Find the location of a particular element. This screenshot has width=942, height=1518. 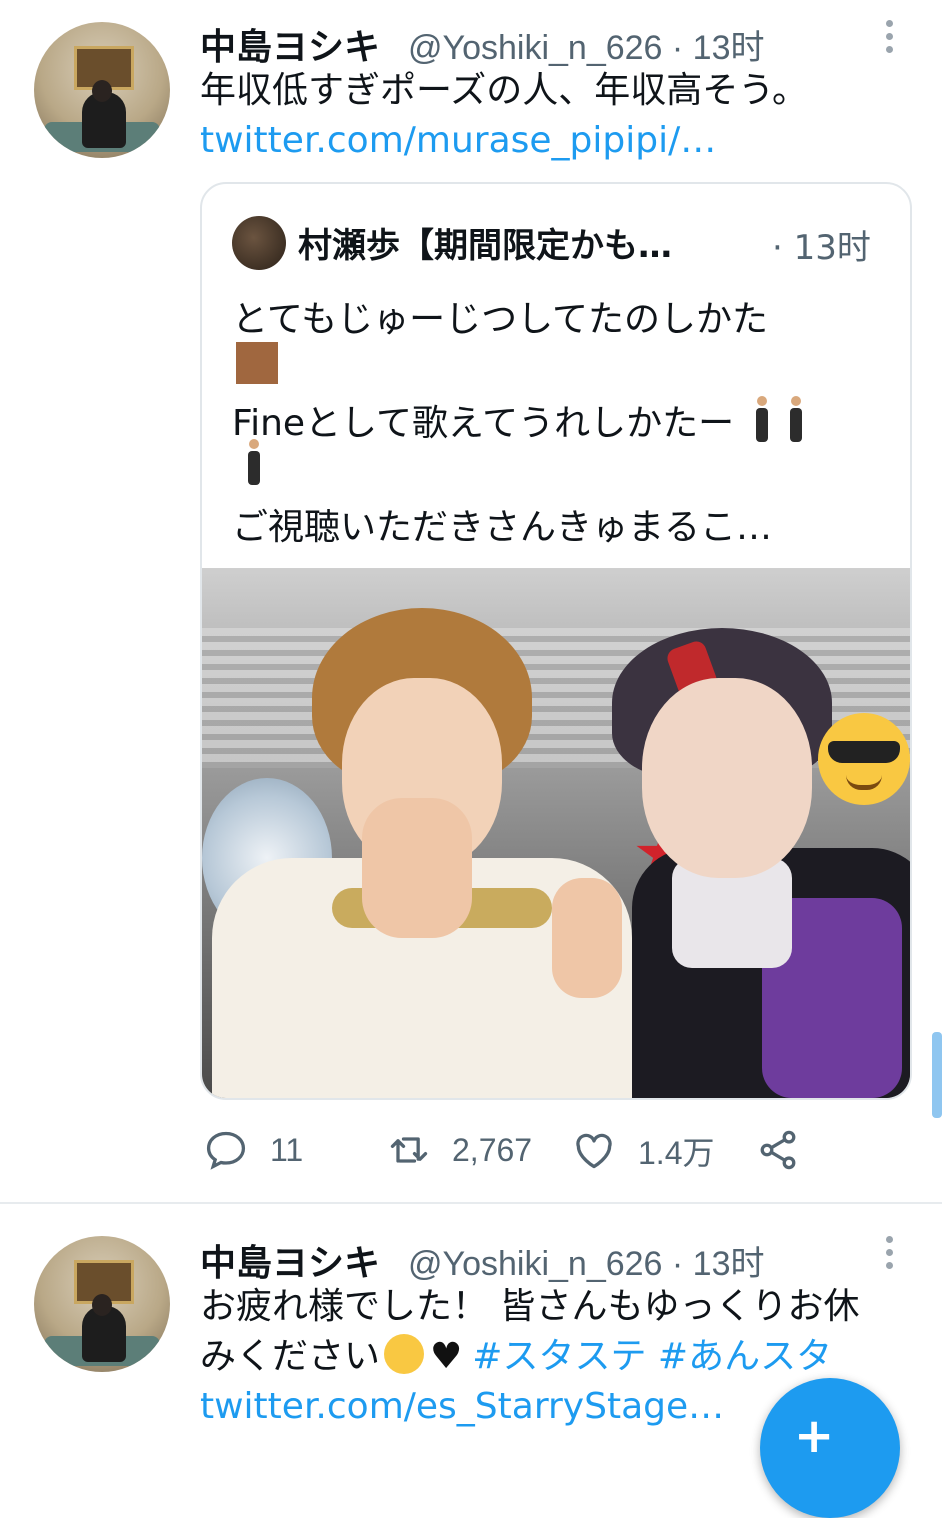

tweet-text-line: みください ♥ #スタステ #あんスタ is located at coordinates (516, 1357).